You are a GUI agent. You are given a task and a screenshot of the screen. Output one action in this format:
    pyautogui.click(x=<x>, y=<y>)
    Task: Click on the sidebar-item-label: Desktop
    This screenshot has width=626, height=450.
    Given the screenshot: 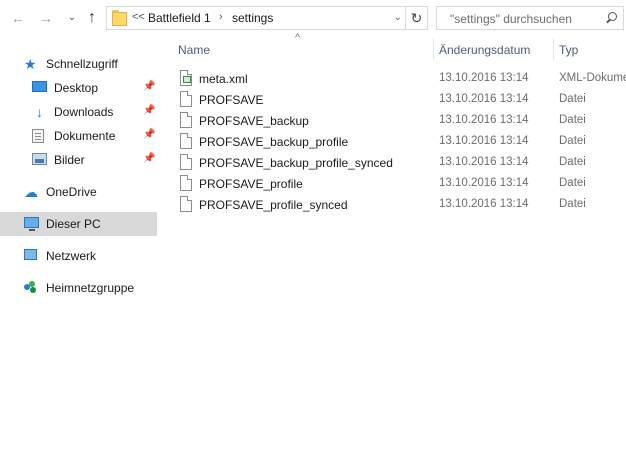 What is the action you would take?
    pyautogui.click(x=76, y=88)
    